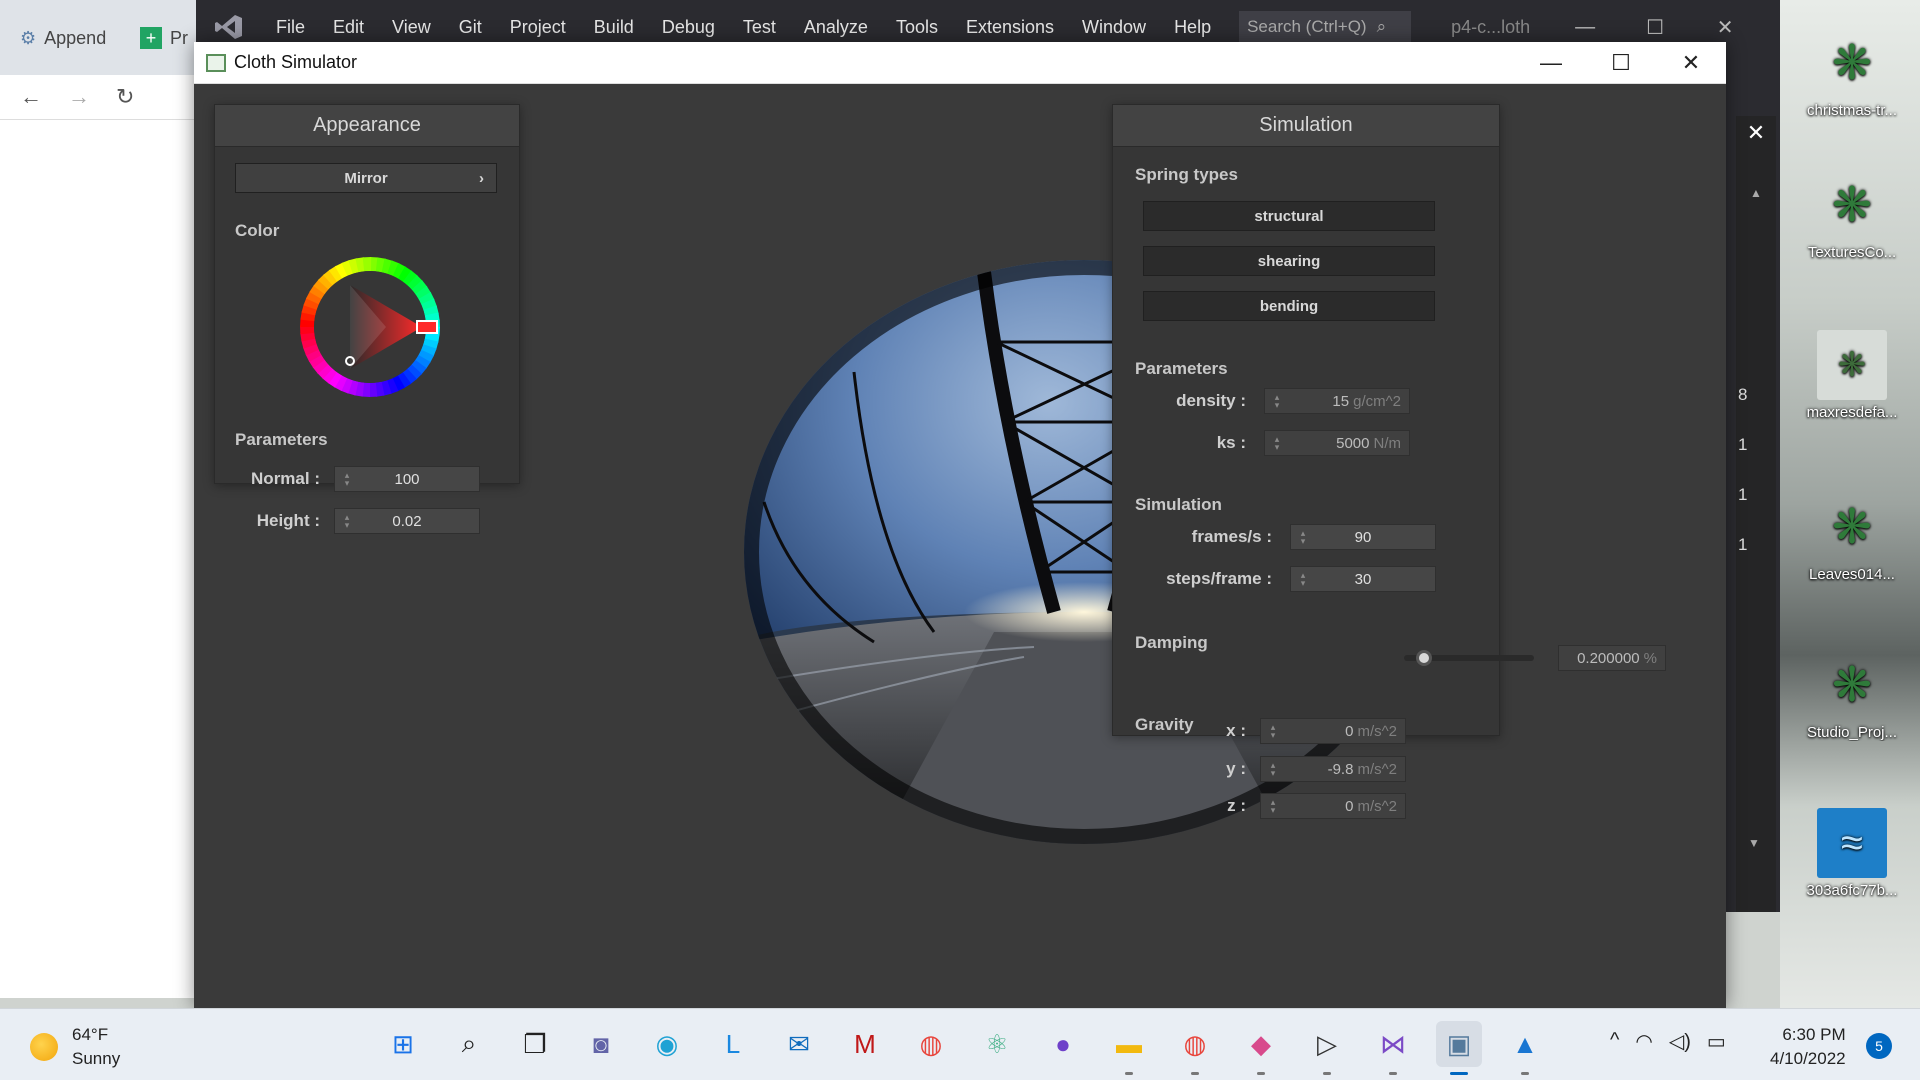 This screenshot has width=1920, height=1080. Describe the element at coordinates (1333, 806) in the screenshot. I see `gravity-z-spinbox: ▴ ▾ 0 m/s^2` at that location.